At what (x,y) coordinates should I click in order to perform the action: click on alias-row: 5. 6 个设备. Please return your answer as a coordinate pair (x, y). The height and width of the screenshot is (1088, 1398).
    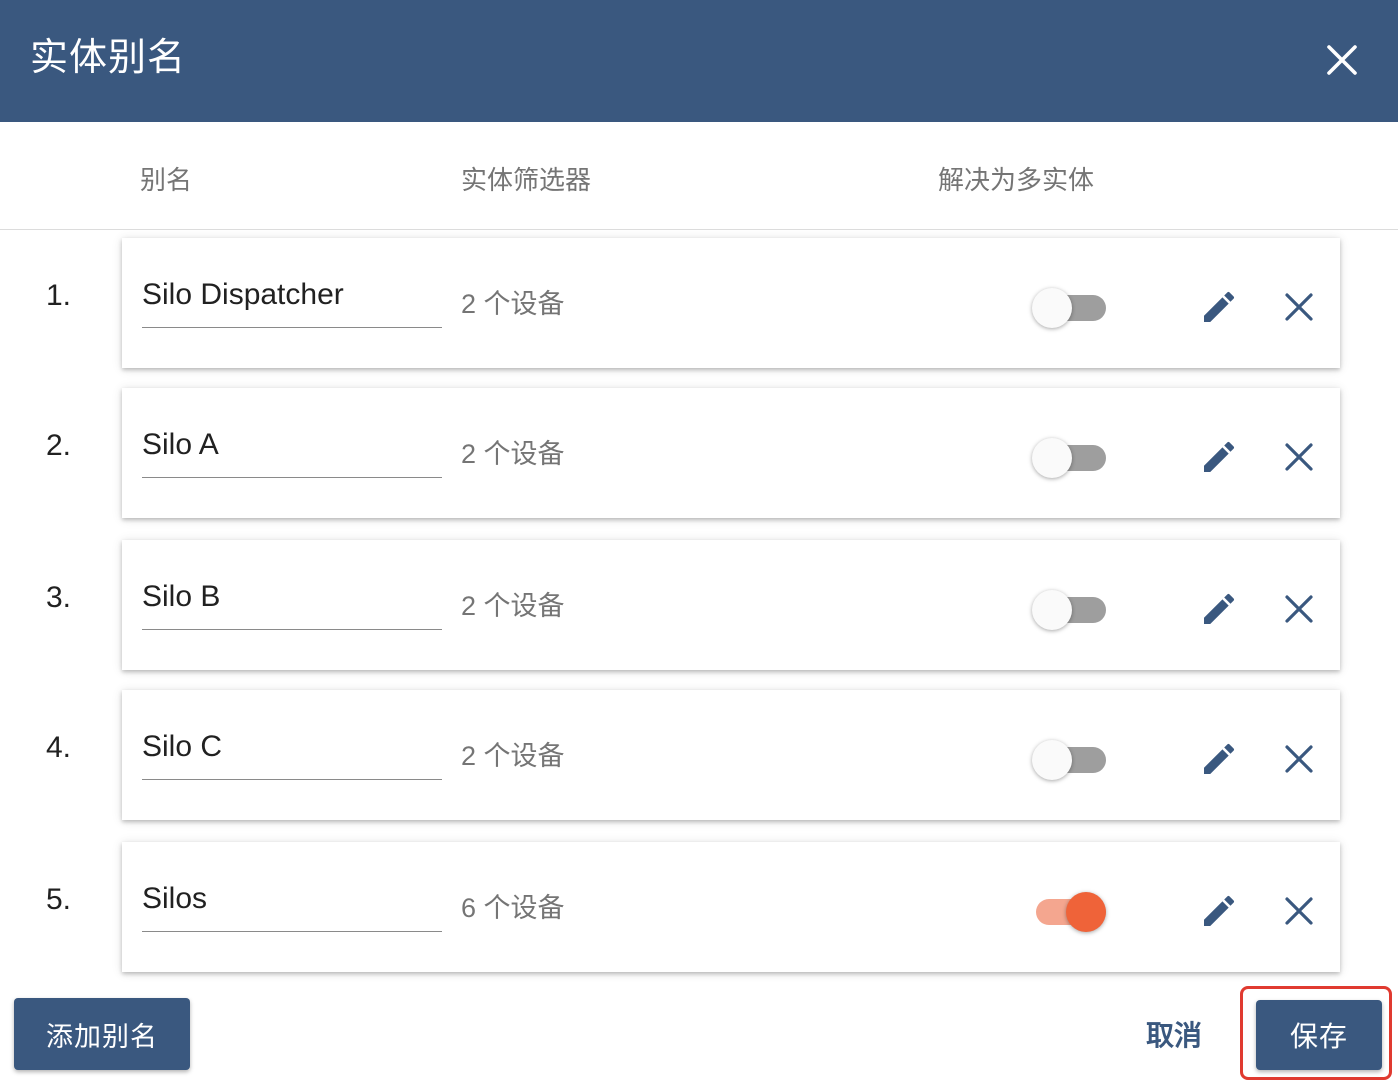
    Looking at the image, I should click on (699, 903).